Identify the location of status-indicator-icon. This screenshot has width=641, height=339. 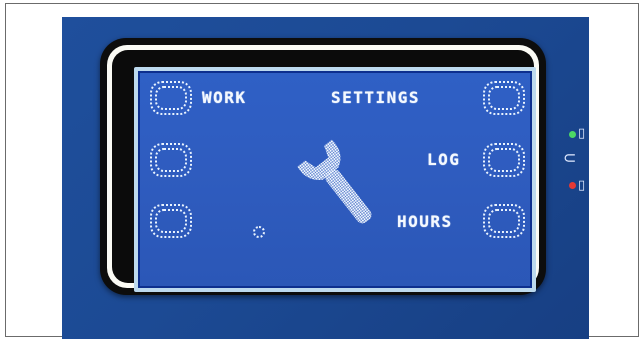
(259, 232).